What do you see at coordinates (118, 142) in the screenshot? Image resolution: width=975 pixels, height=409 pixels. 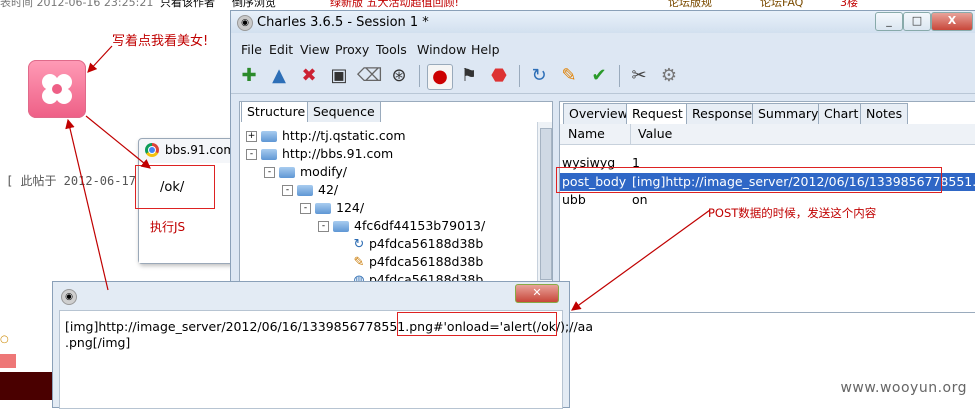 I see `arrow-logo-to-alert` at bounding box center [118, 142].